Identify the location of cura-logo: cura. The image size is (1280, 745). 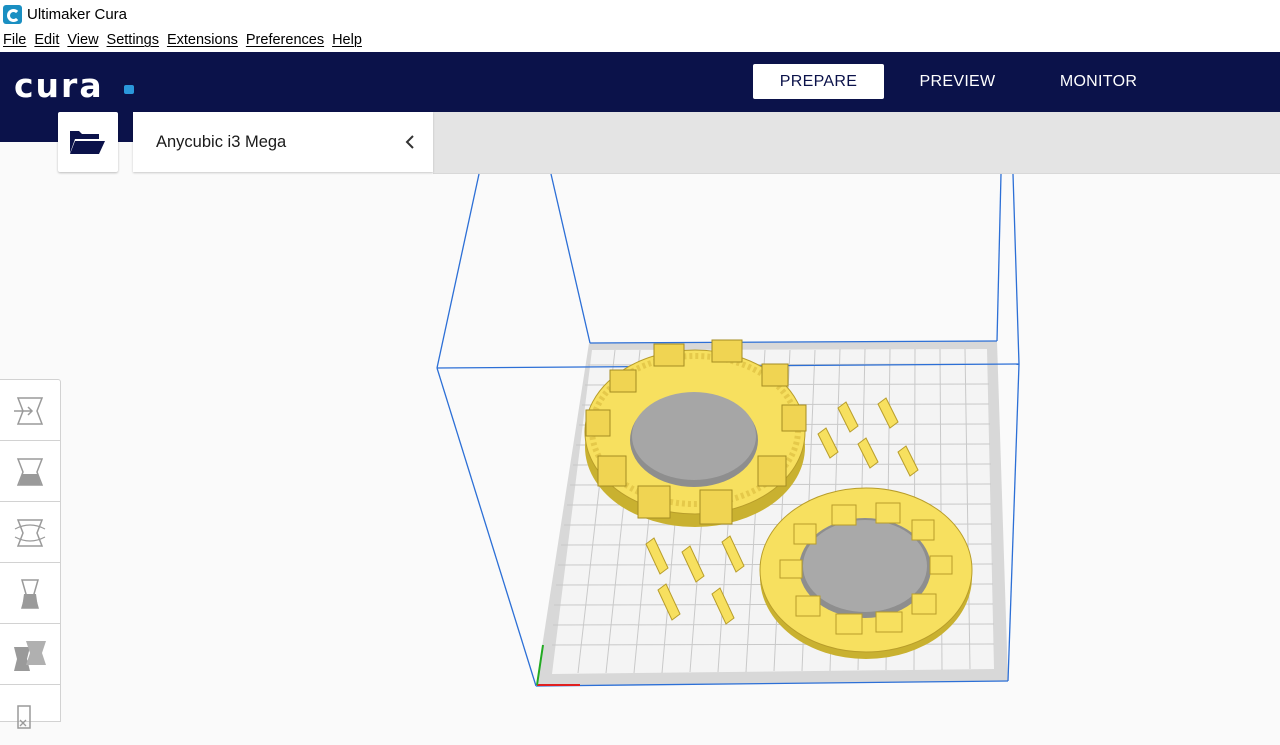
(59, 85).